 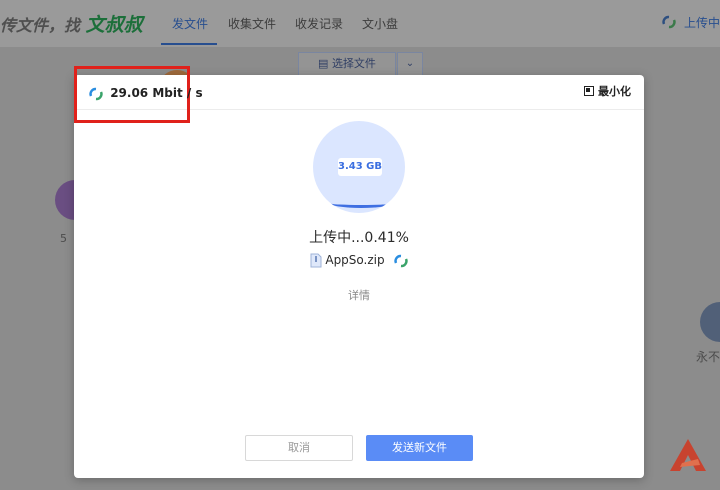 What do you see at coordinates (688, 457) in the screenshot?
I see `corner-logo-icon` at bounding box center [688, 457].